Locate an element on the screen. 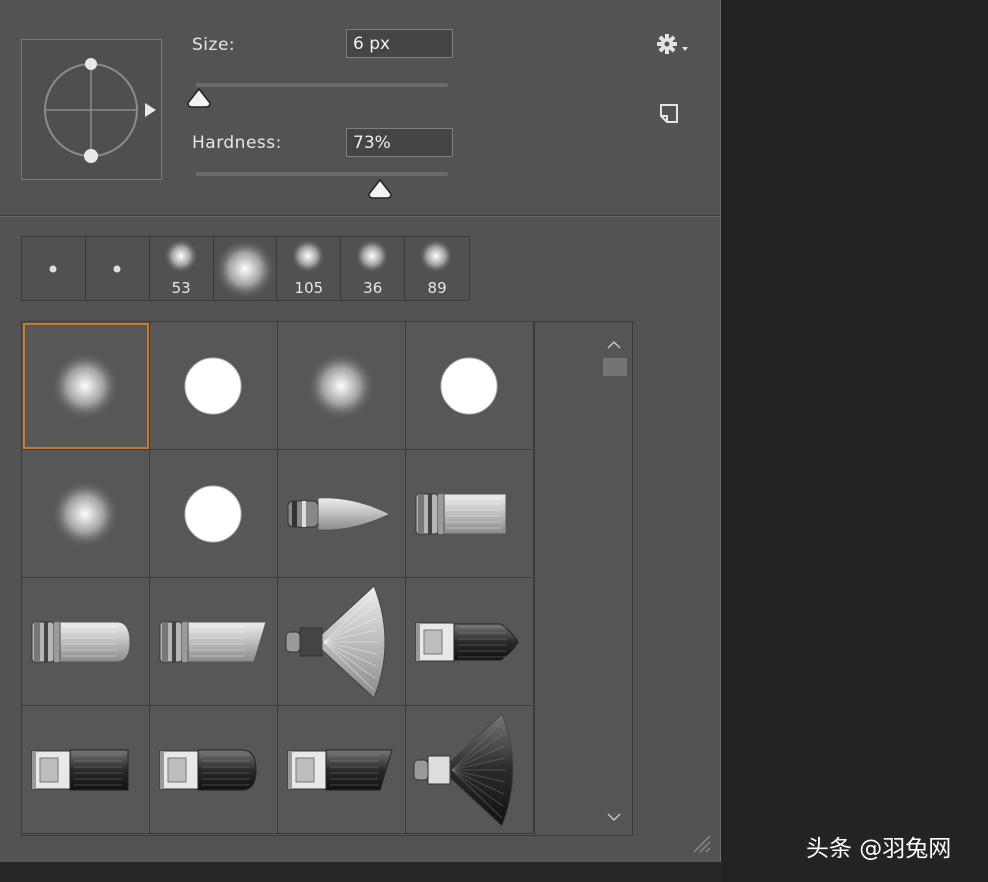 This screenshot has width=988, height=882. brush-fan-light-brush-icon is located at coordinates (335, 642).